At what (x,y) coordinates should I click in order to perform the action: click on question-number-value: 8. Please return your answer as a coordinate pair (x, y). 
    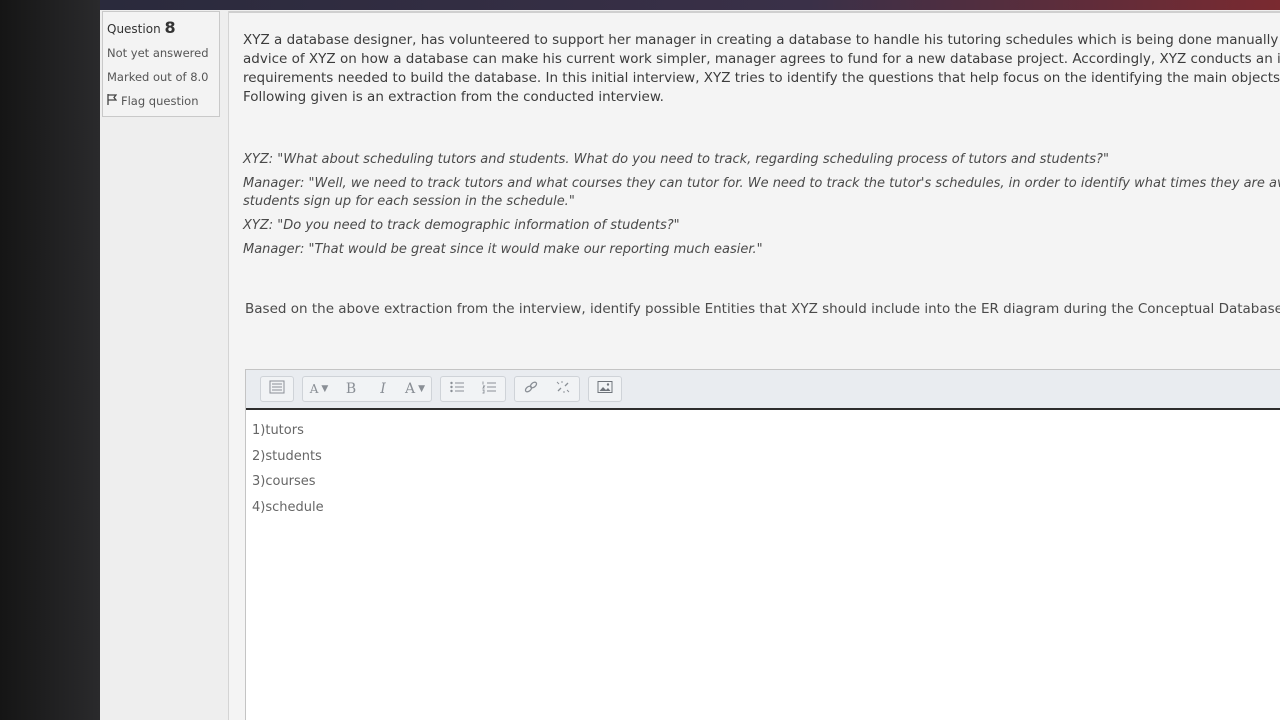
    Looking at the image, I should click on (170, 27).